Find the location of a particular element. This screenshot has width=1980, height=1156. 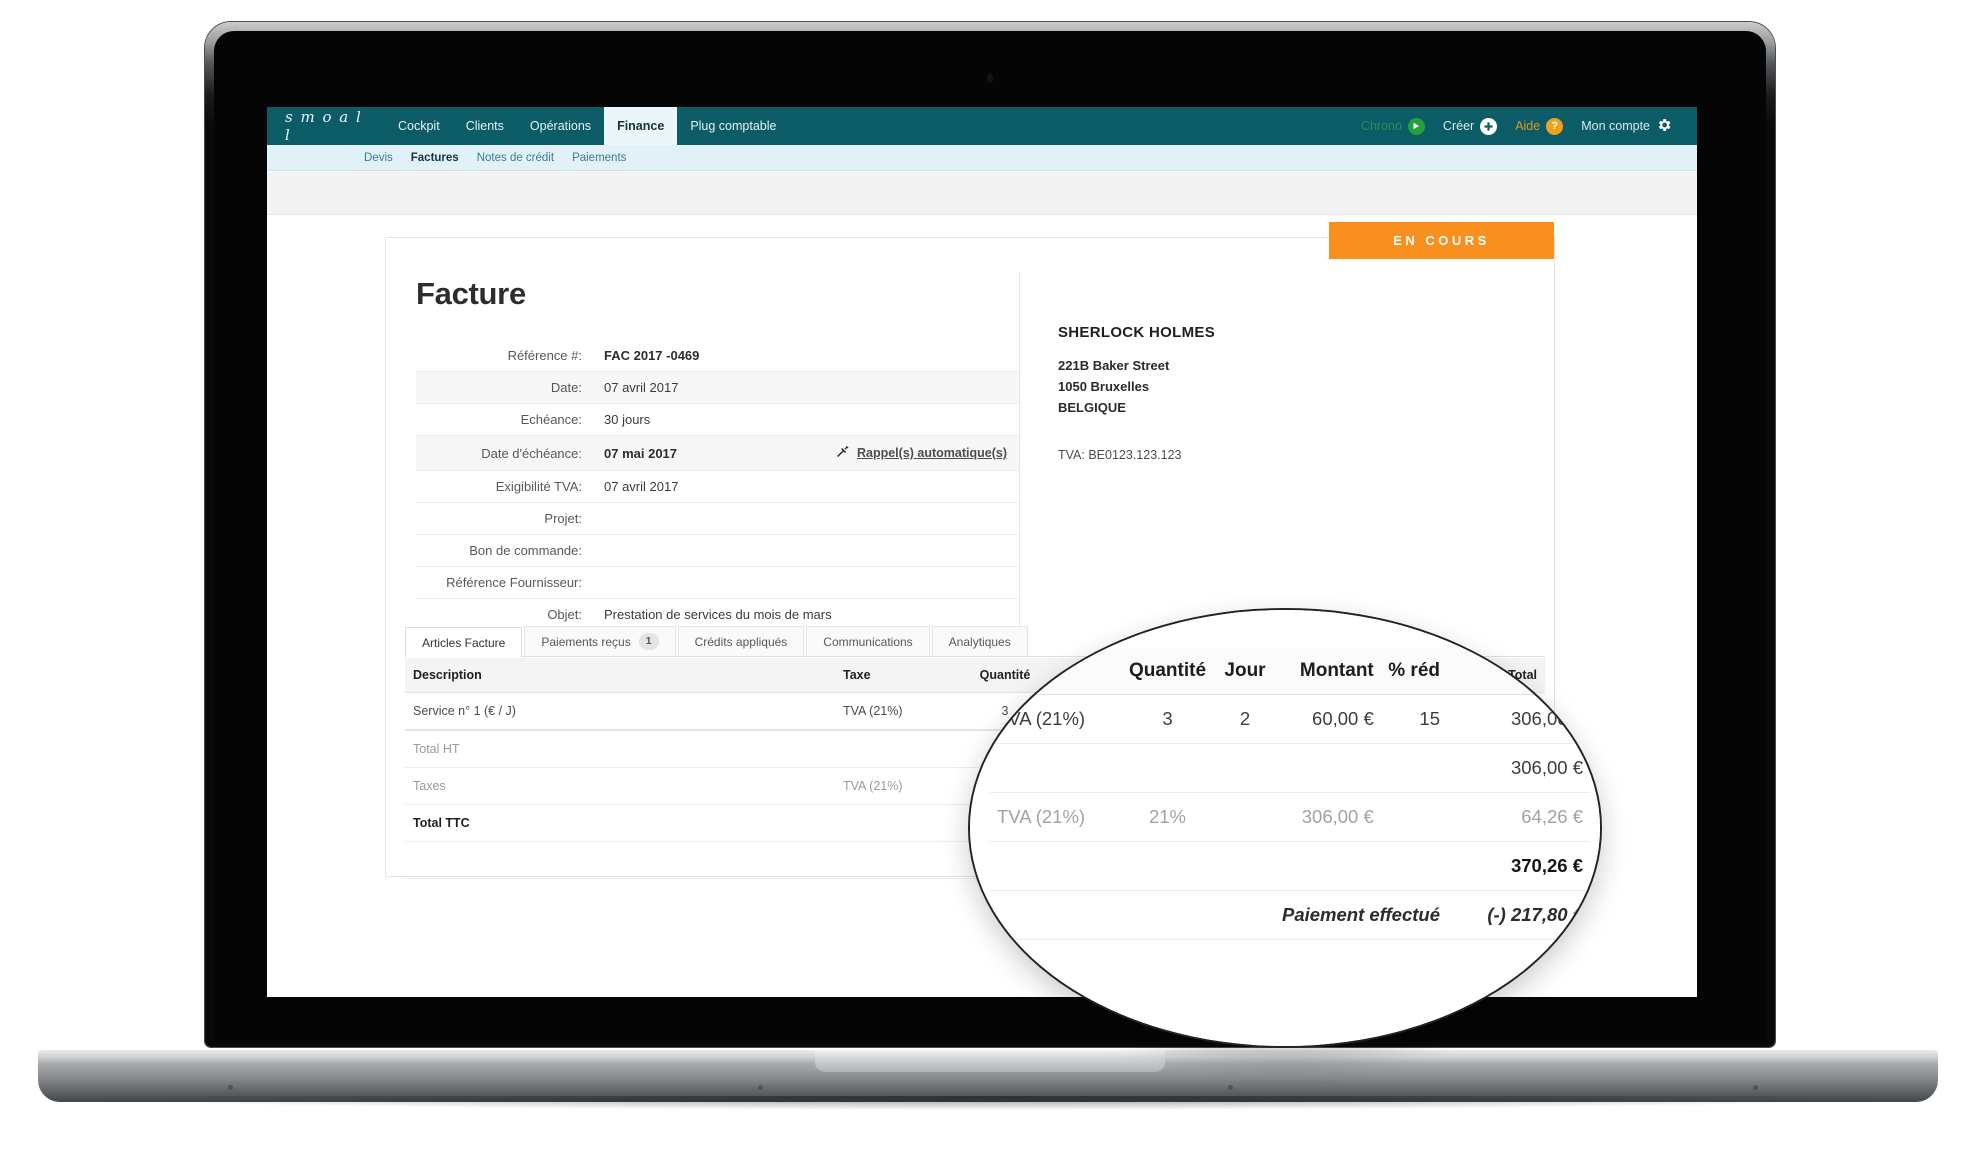

field-value-date: 07 avril 2017 is located at coordinates (641, 387).